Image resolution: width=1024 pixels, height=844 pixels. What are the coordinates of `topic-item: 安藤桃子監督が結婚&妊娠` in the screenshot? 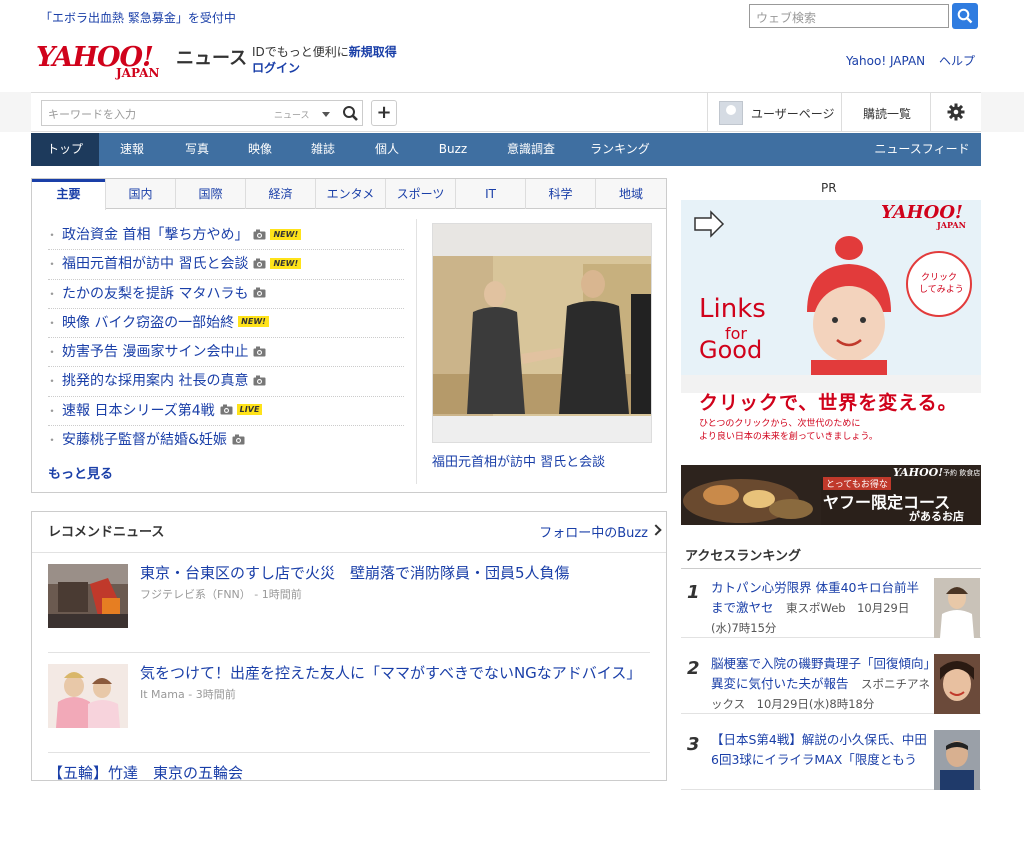 It's located at (225, 440).